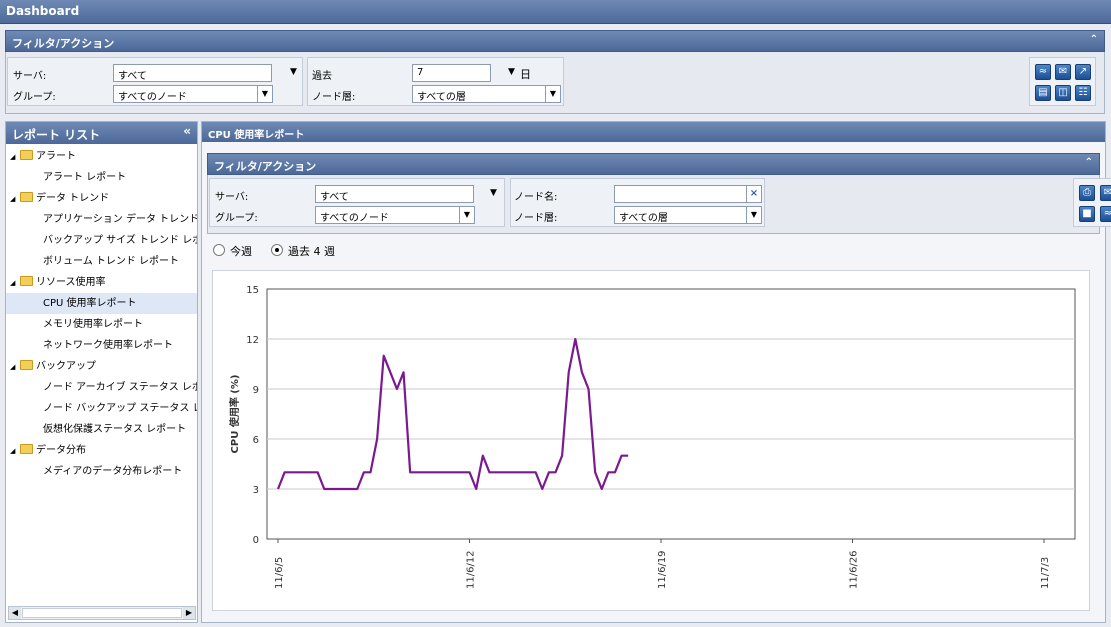 This screenshot has height=627, width=1111. What do you see at coordinates (113, 471) in the screenshot?
I see `tree-item-label: メディアのデータ分布レポート` at bounding box center [113, 471].